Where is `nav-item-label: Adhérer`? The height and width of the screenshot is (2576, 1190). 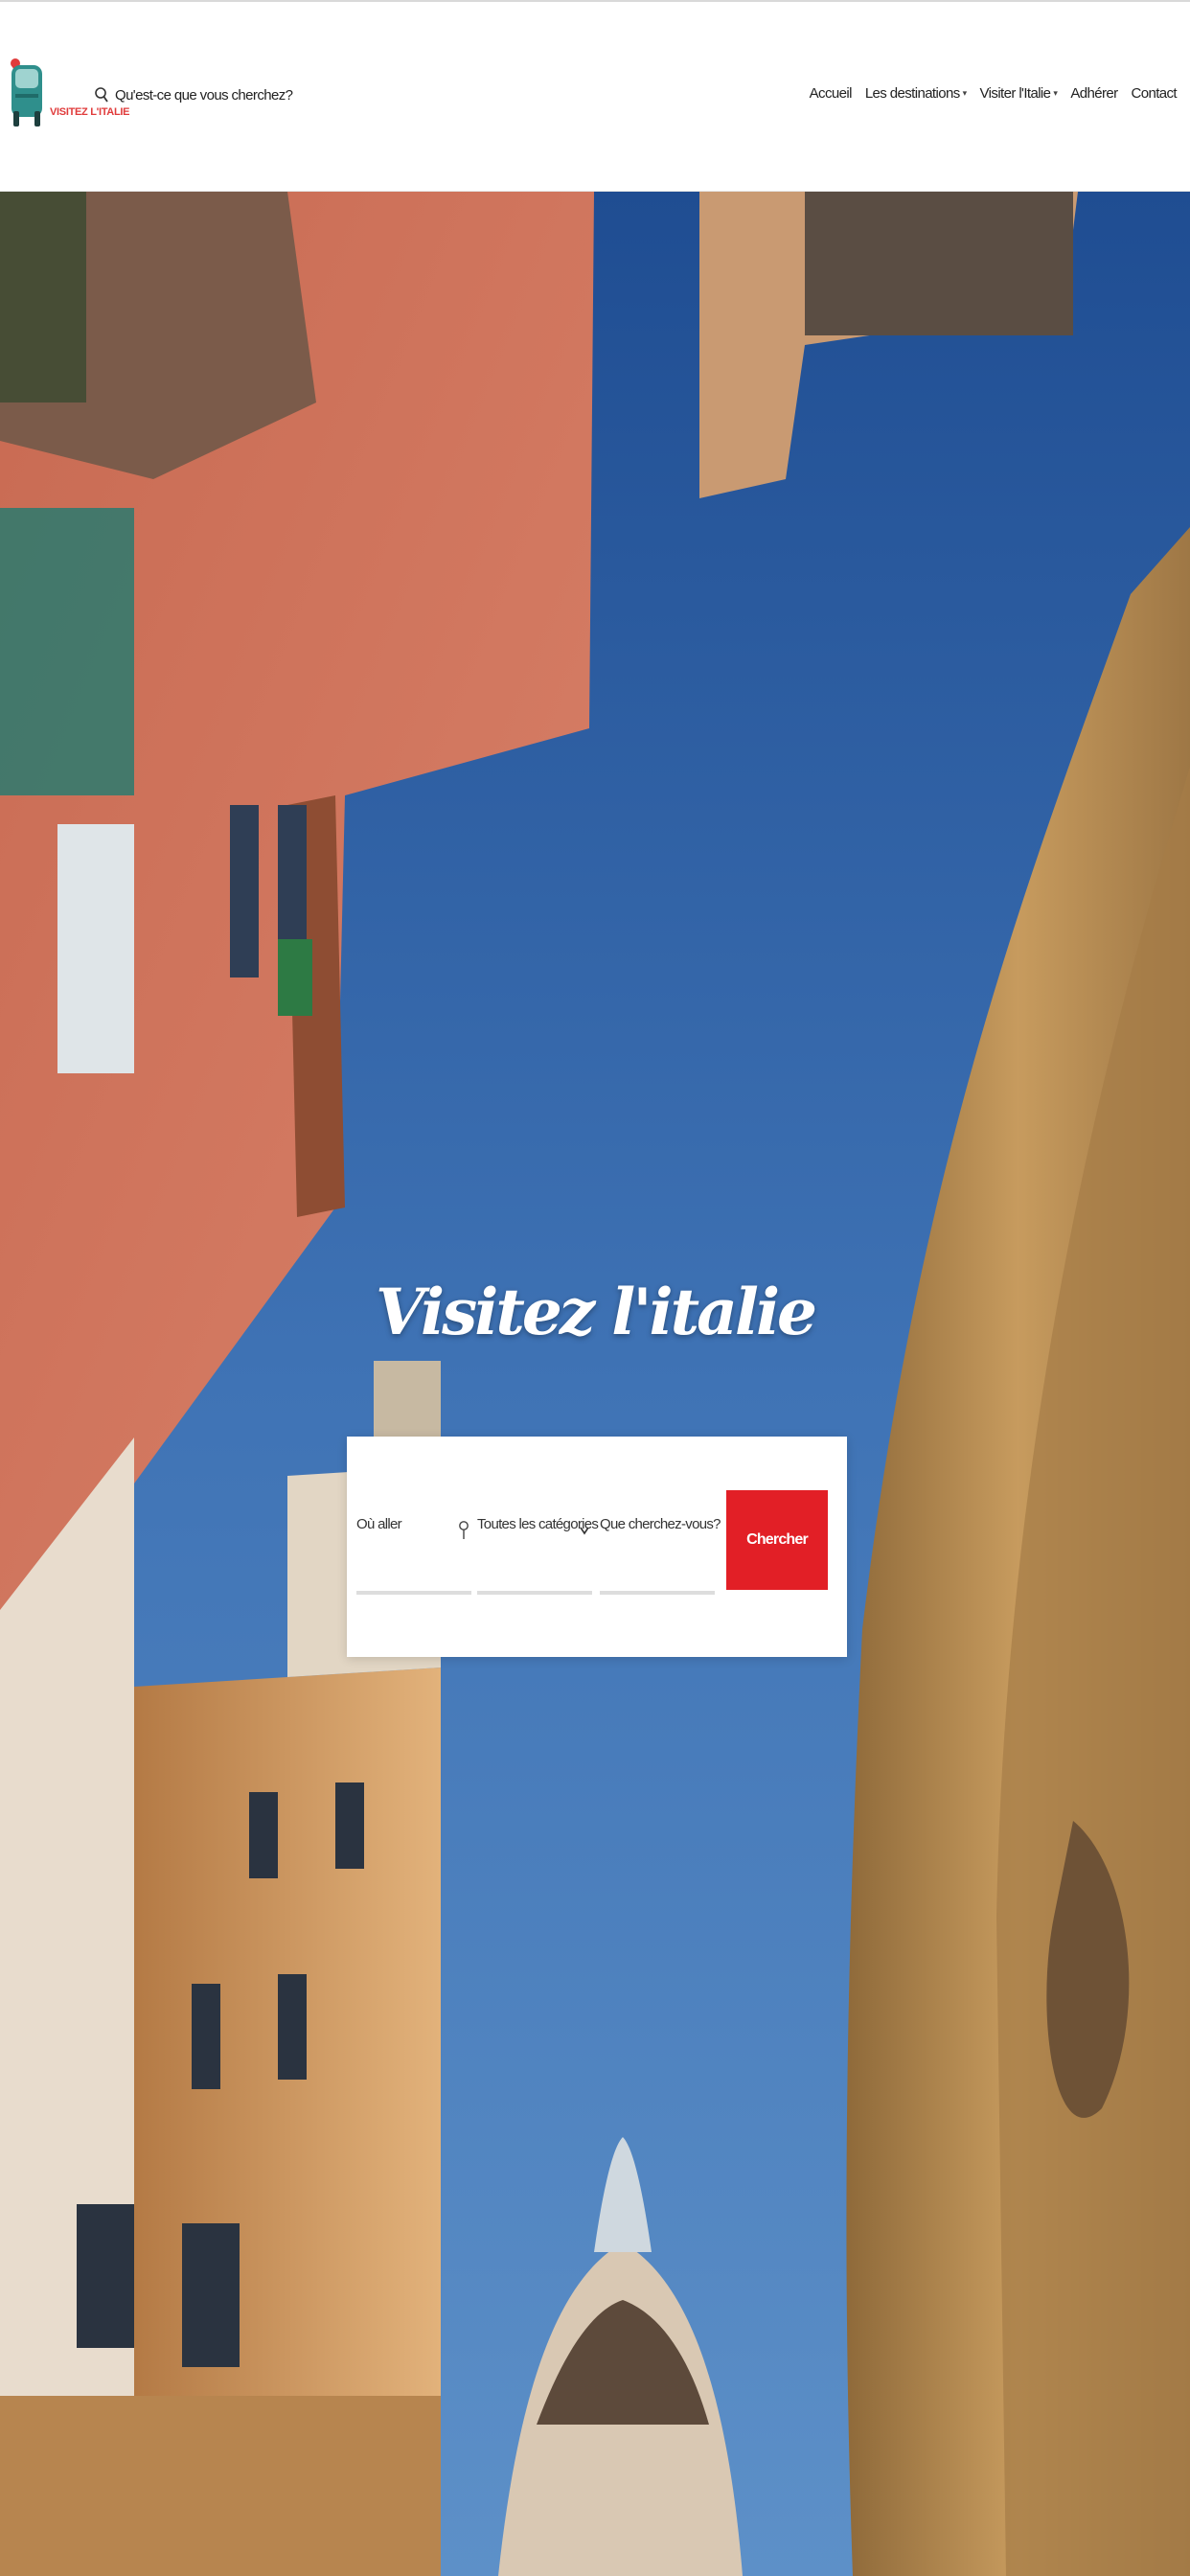 nav-item-label: Adhérer is located at coordinates (1094, 93).